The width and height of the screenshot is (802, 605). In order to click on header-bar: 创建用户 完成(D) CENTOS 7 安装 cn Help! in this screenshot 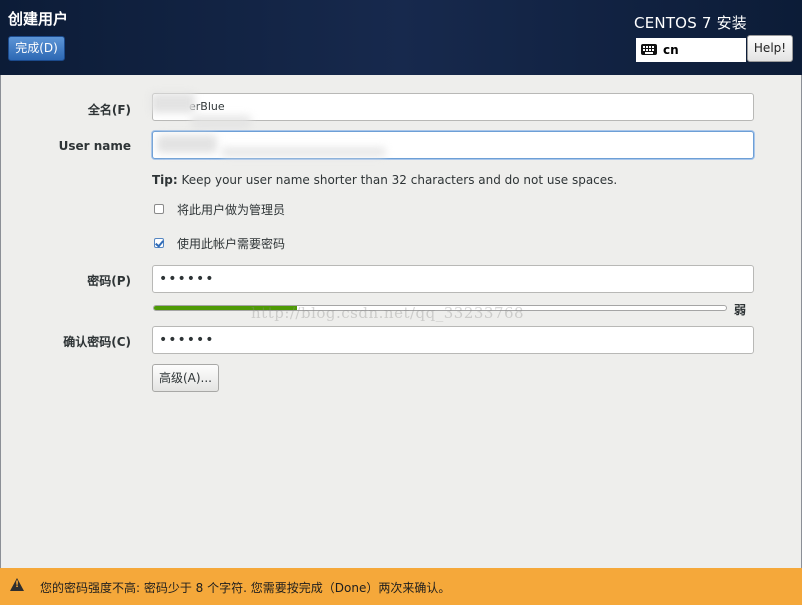, I will do `click(401, 37)`.